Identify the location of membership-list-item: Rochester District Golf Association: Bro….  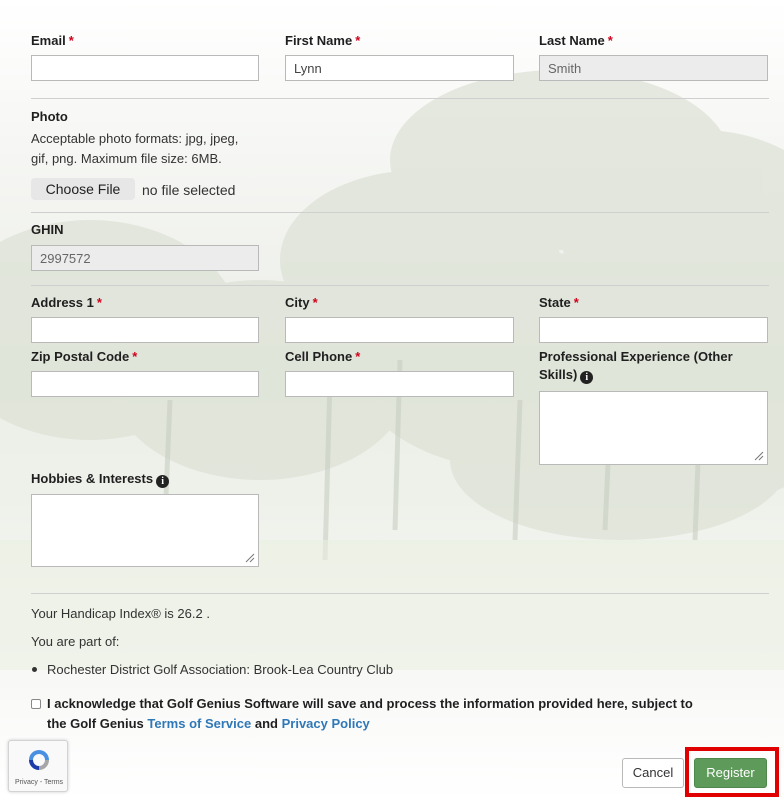
(212, 669).